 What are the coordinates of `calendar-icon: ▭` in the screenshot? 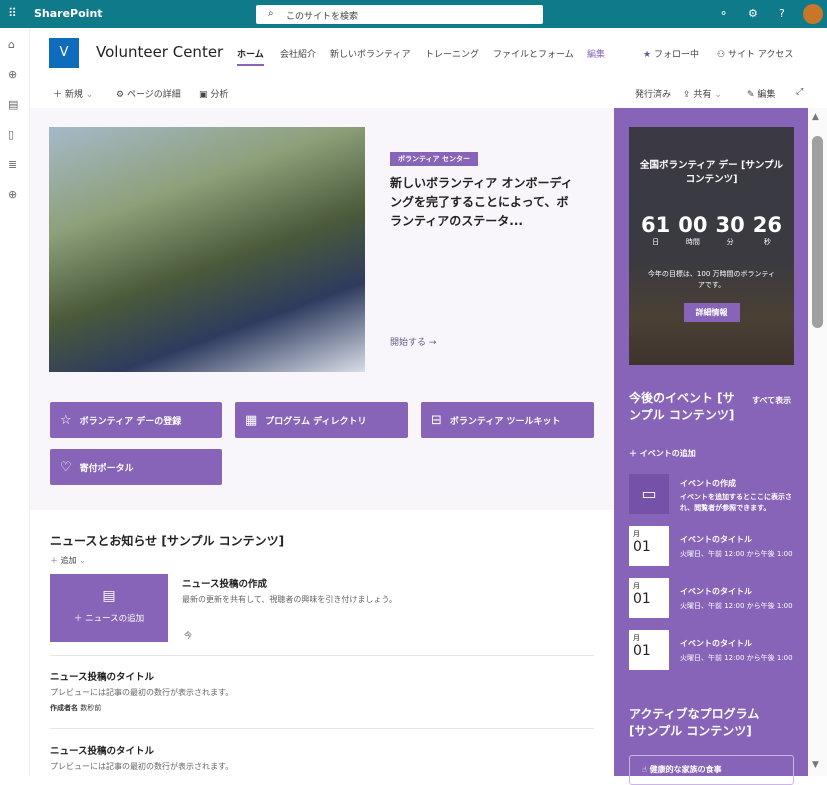 It's located at (649, 494).